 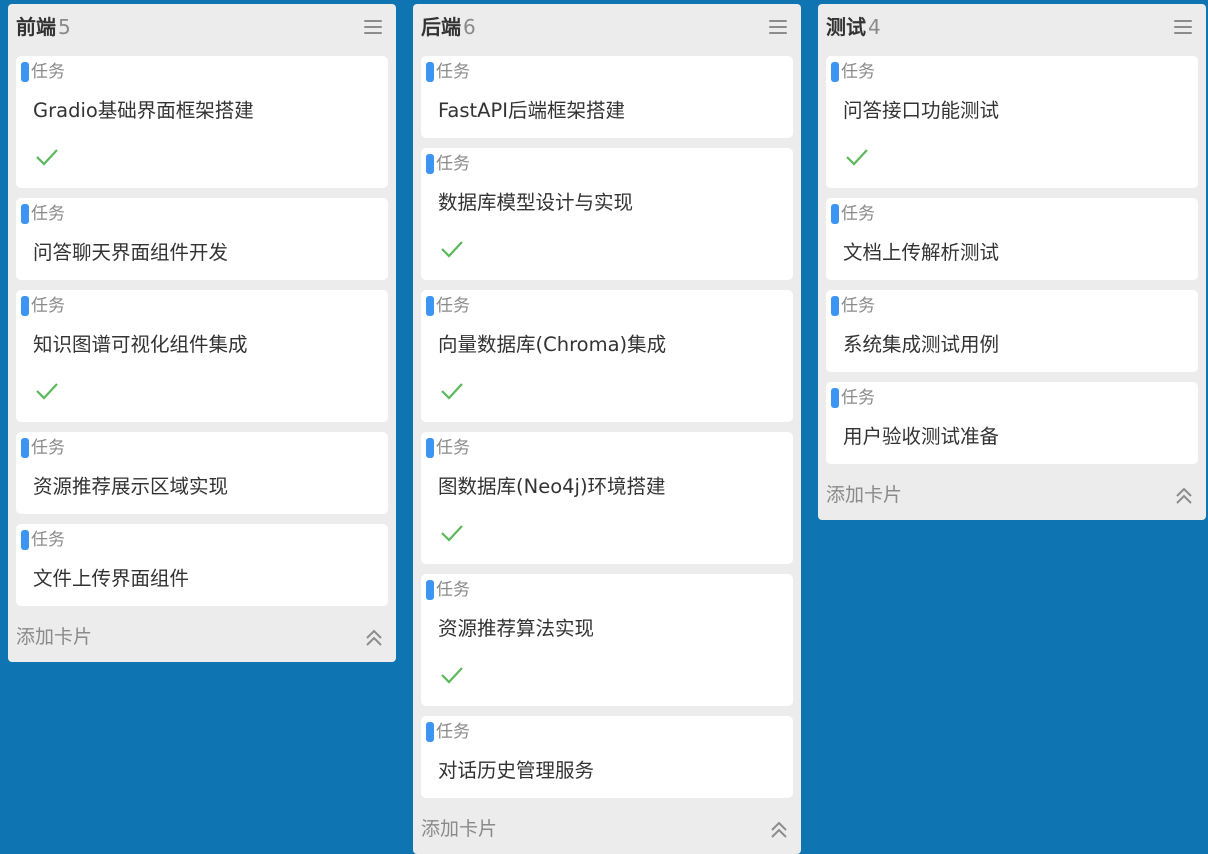 What do you see at coordinates (469, 27) in the screenshot?
I see `column-count: 6` at bounding box center [469, 27].